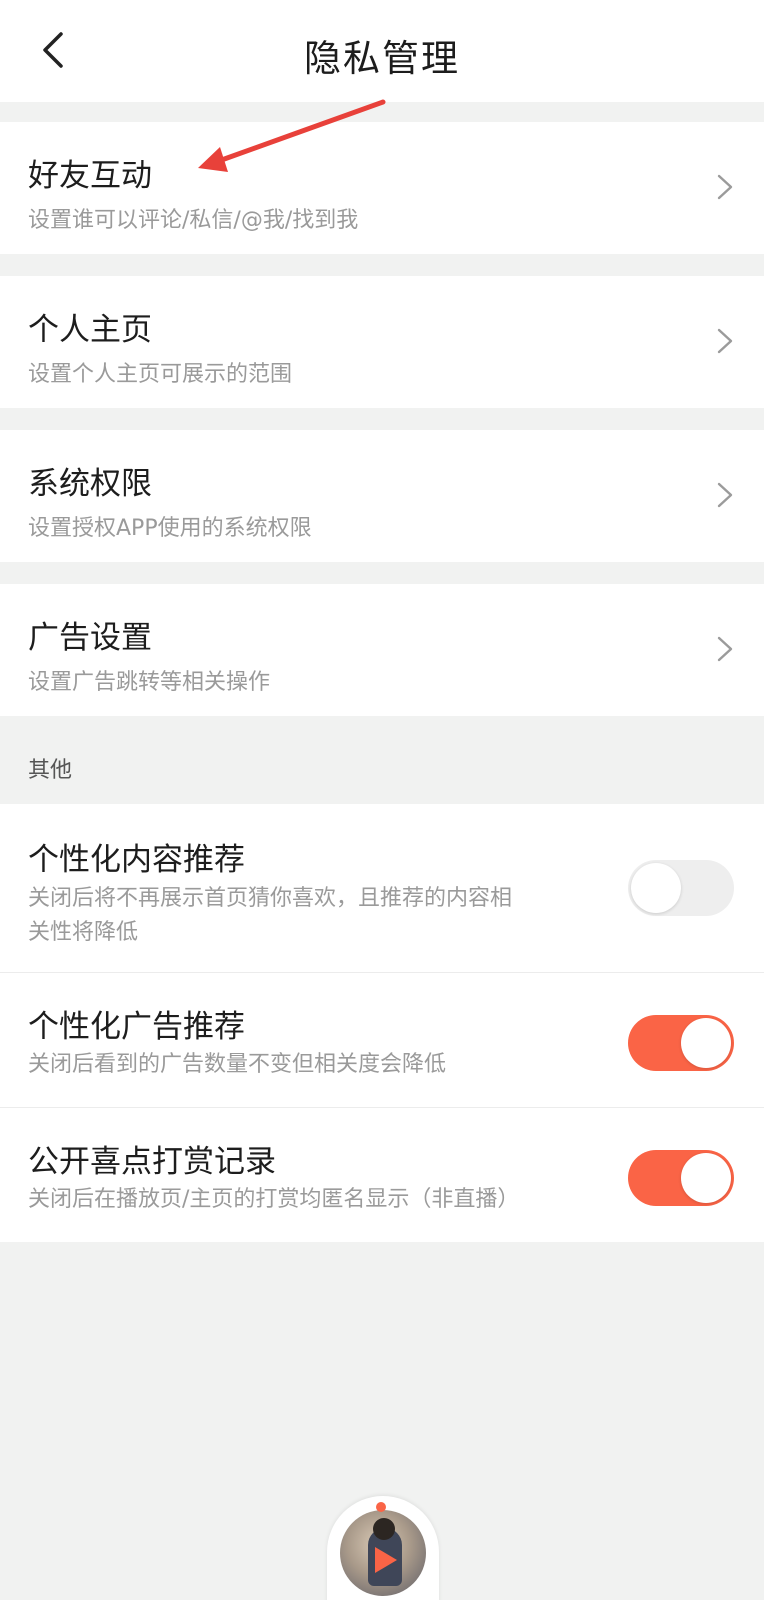  I want to click on public-tip-records-toggle, so click(681, 1178).